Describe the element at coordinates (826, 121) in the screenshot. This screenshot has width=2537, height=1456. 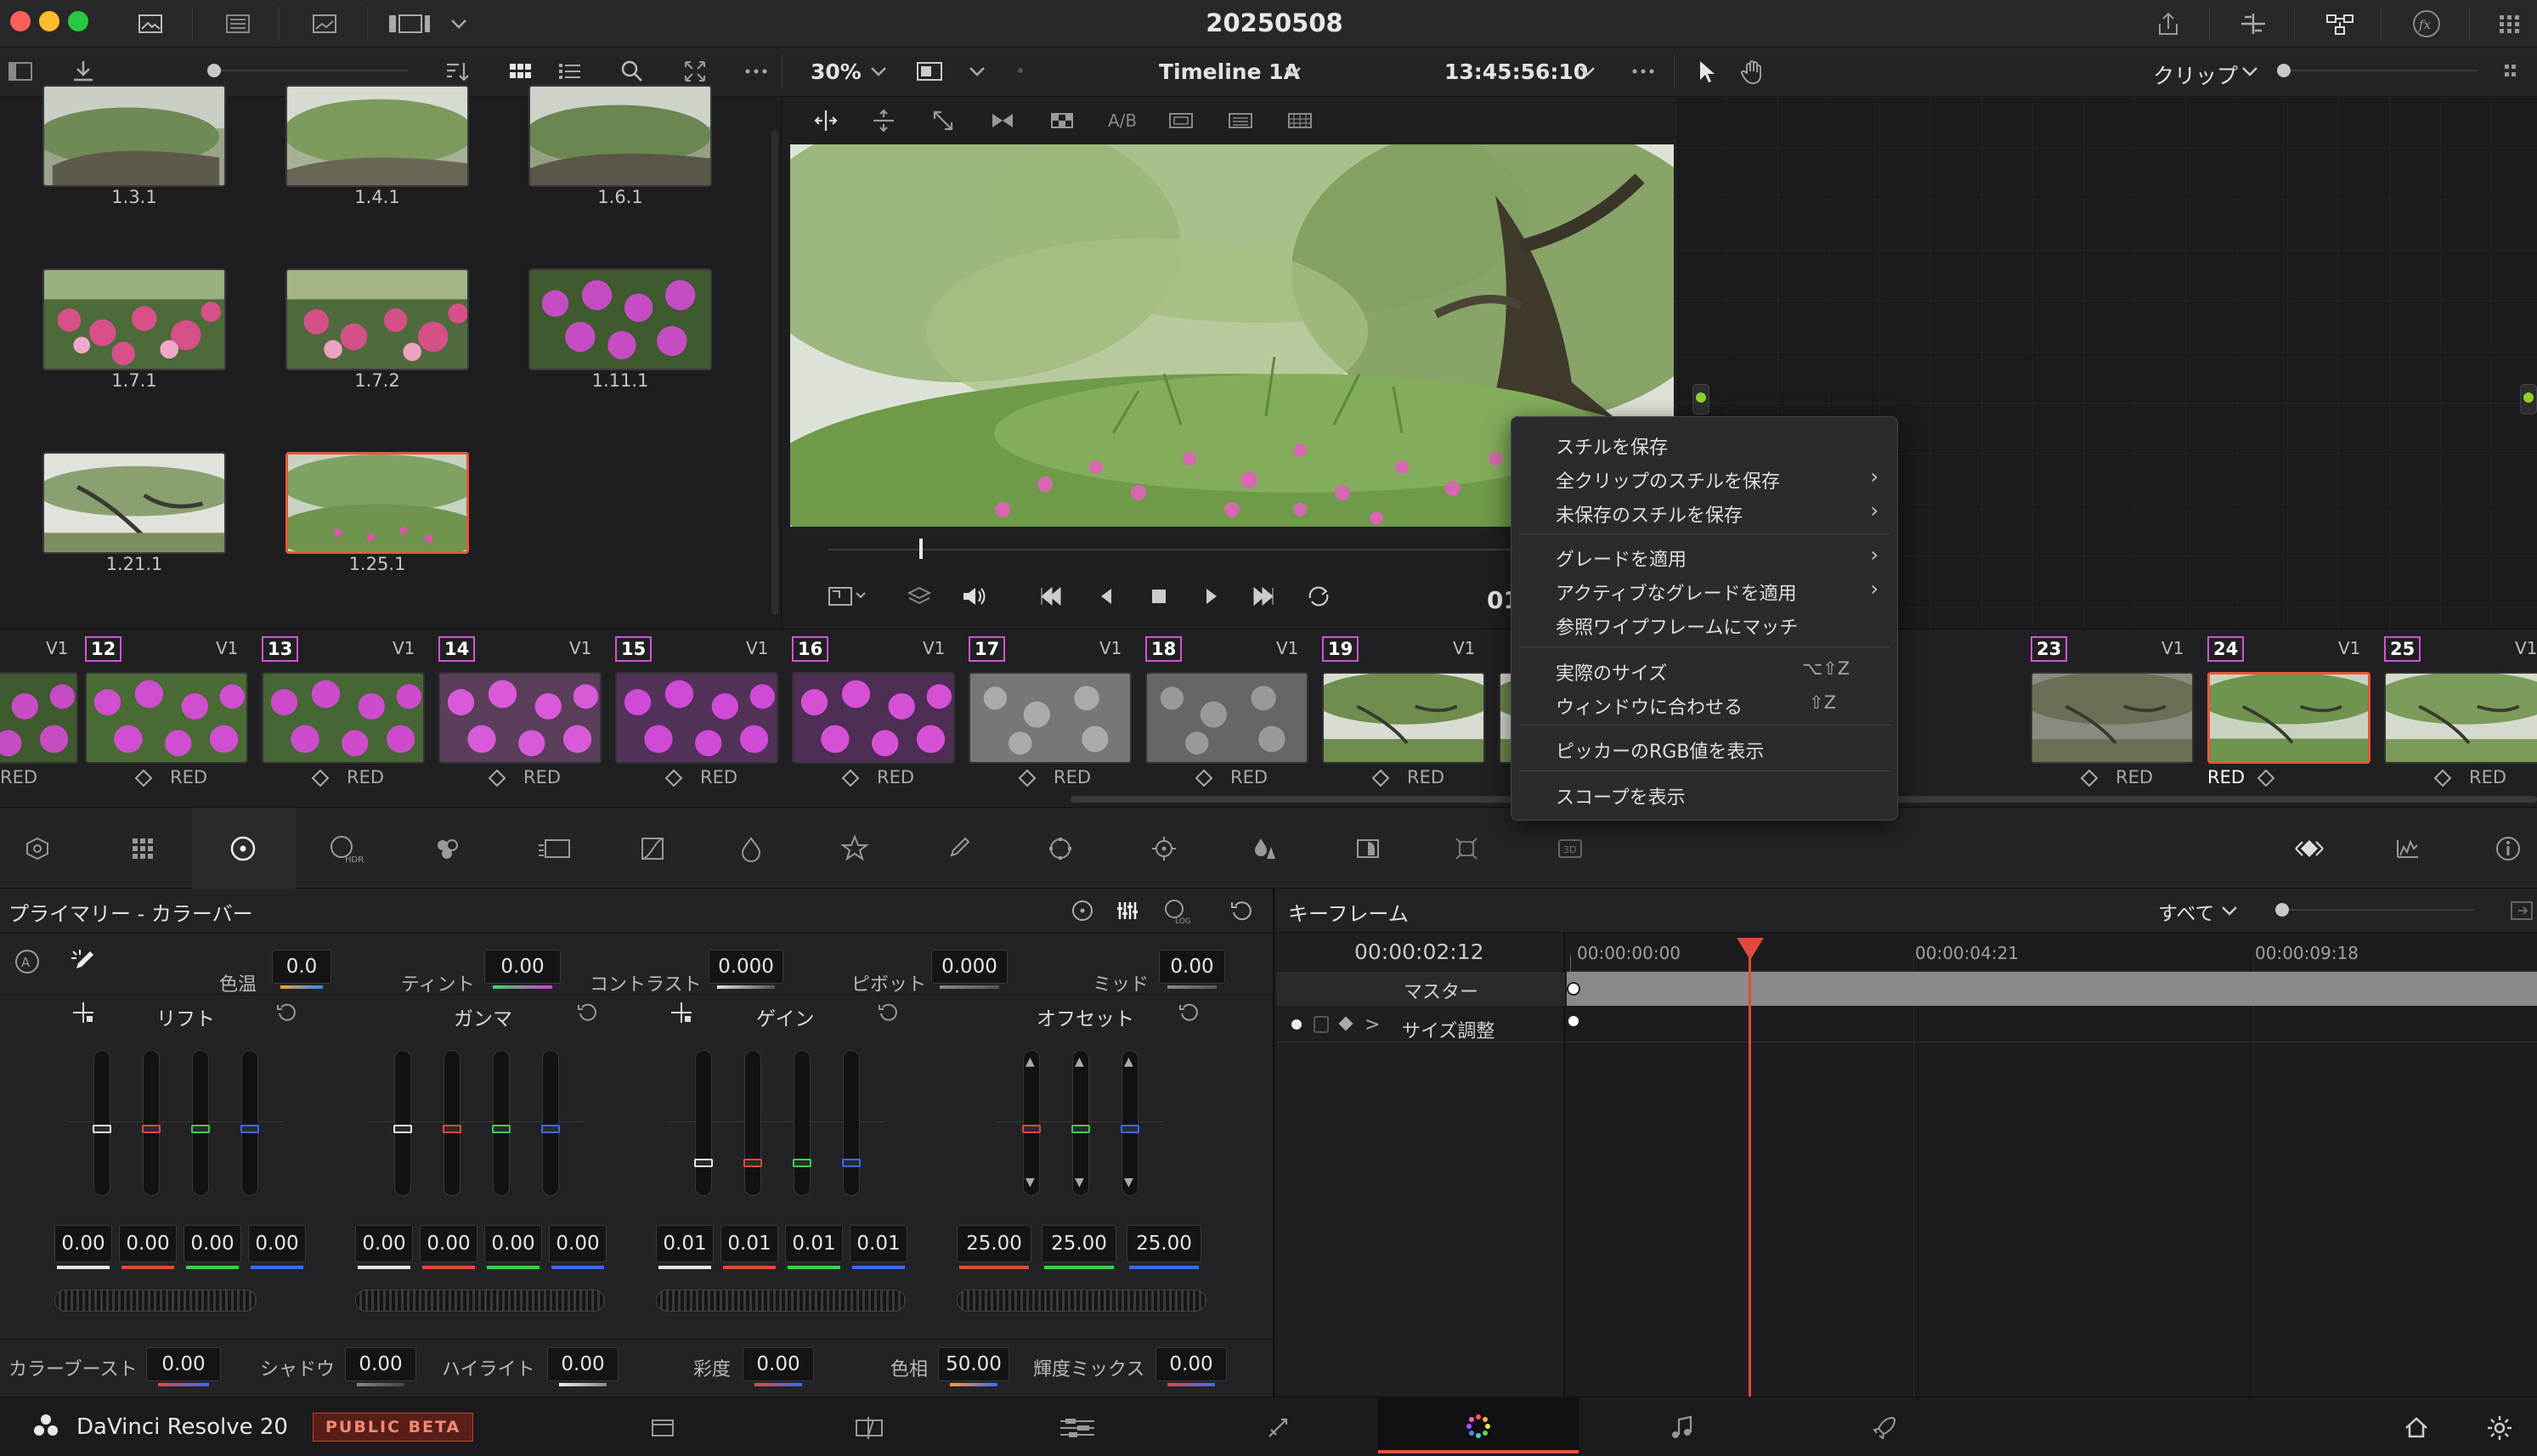
I see `wipe-horizontal-icon` at that location.